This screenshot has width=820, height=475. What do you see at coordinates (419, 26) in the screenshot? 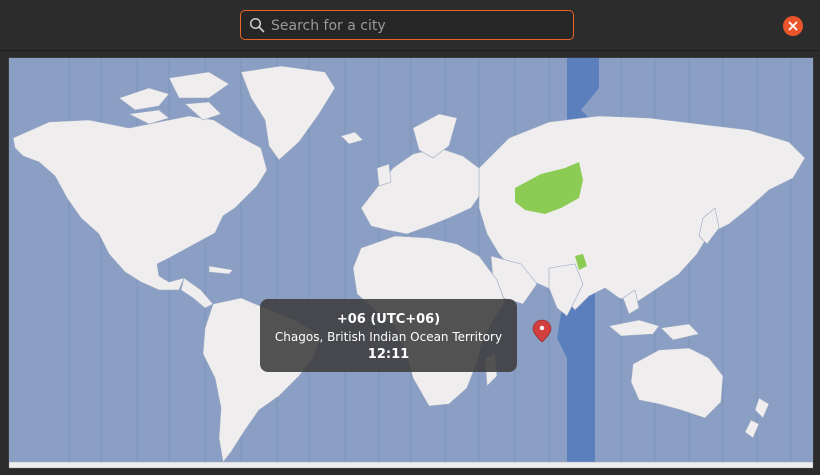
I see `search-input` at bounding box center [419, 26].